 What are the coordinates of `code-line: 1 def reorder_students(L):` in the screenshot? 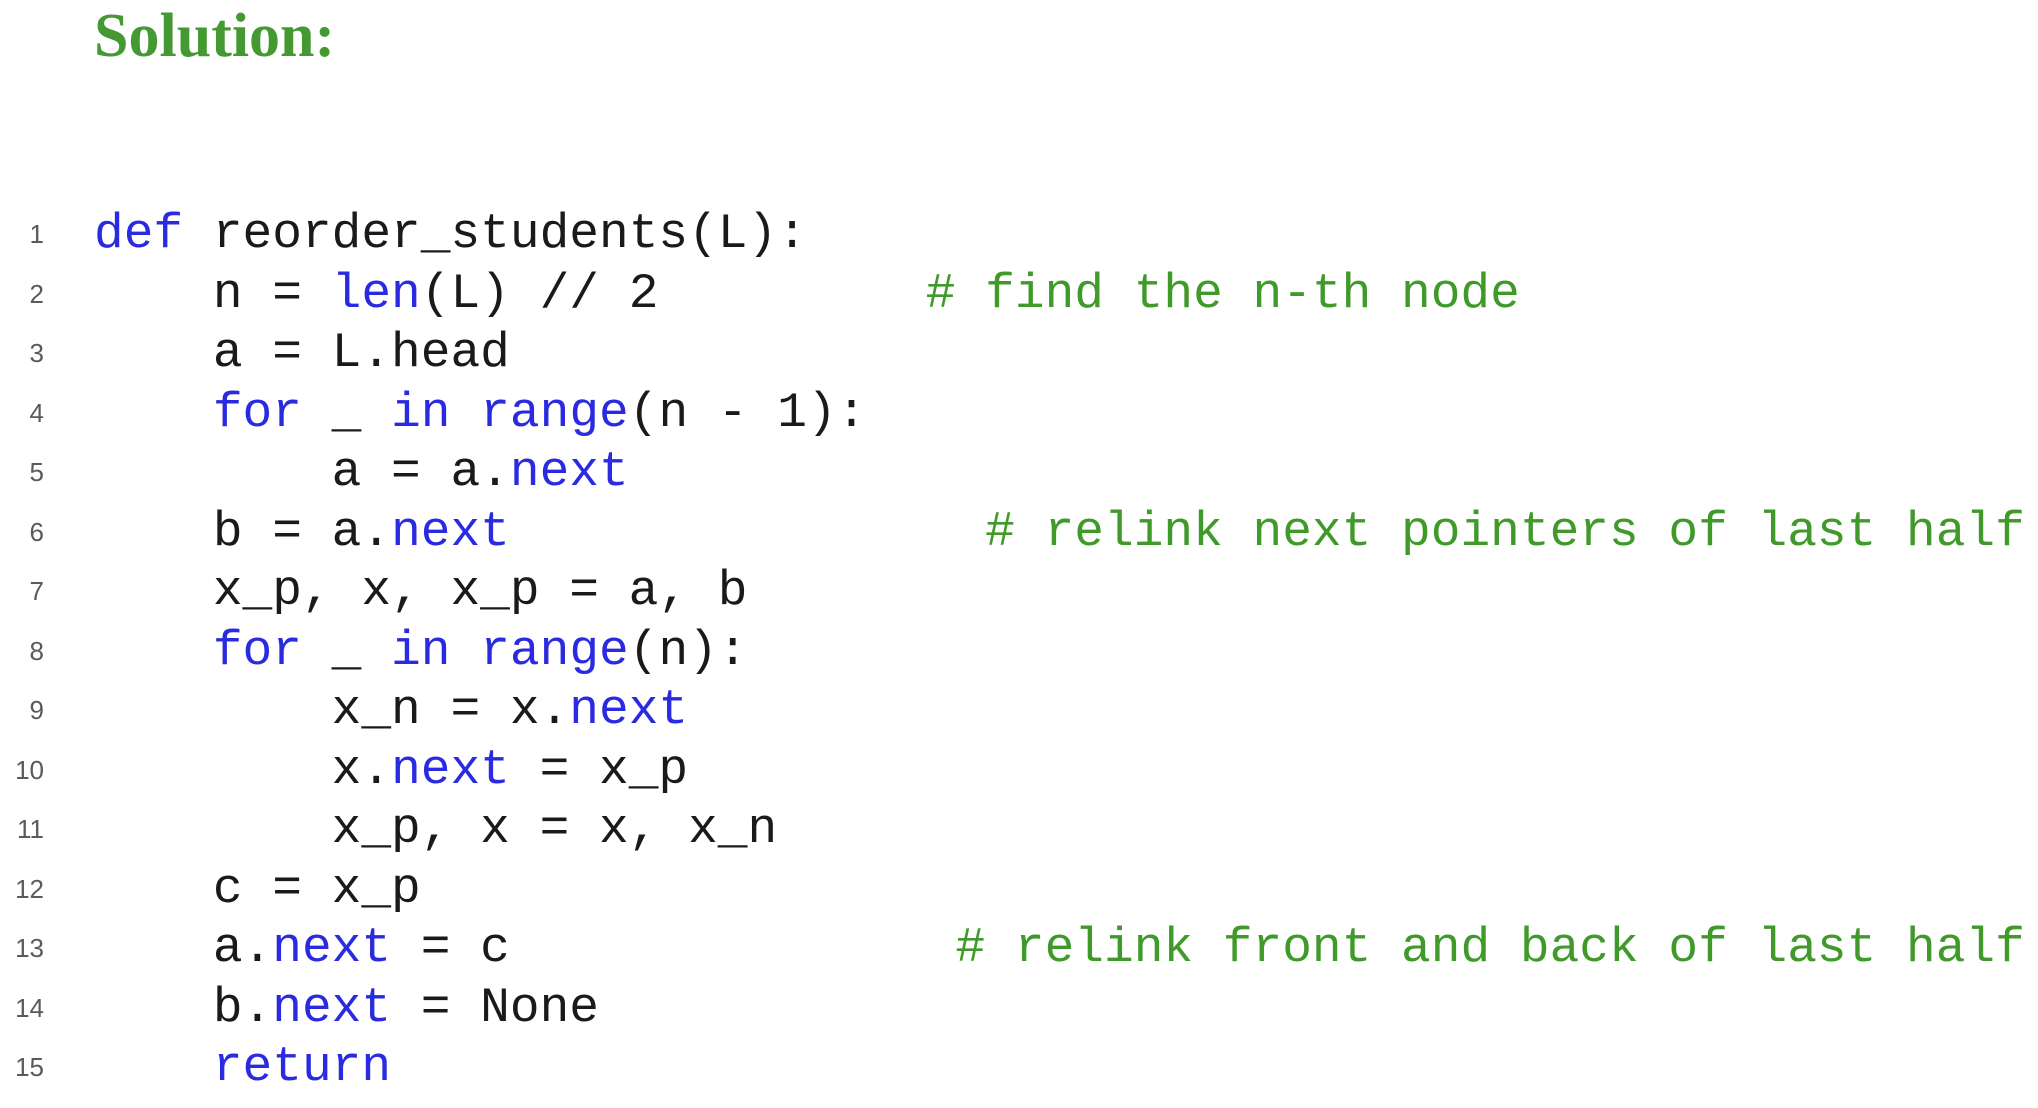 It's located at (1019, 235).